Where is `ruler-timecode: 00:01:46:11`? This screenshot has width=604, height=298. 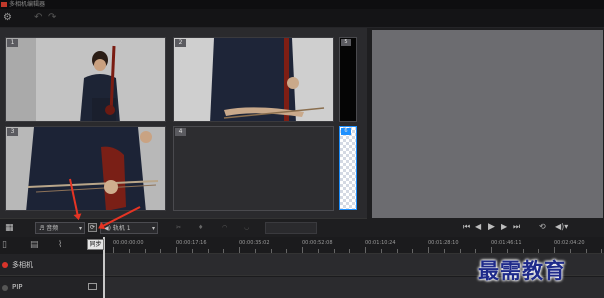 ruler-timecode: 00:01:46:11 is located at coordinates (506, 243).